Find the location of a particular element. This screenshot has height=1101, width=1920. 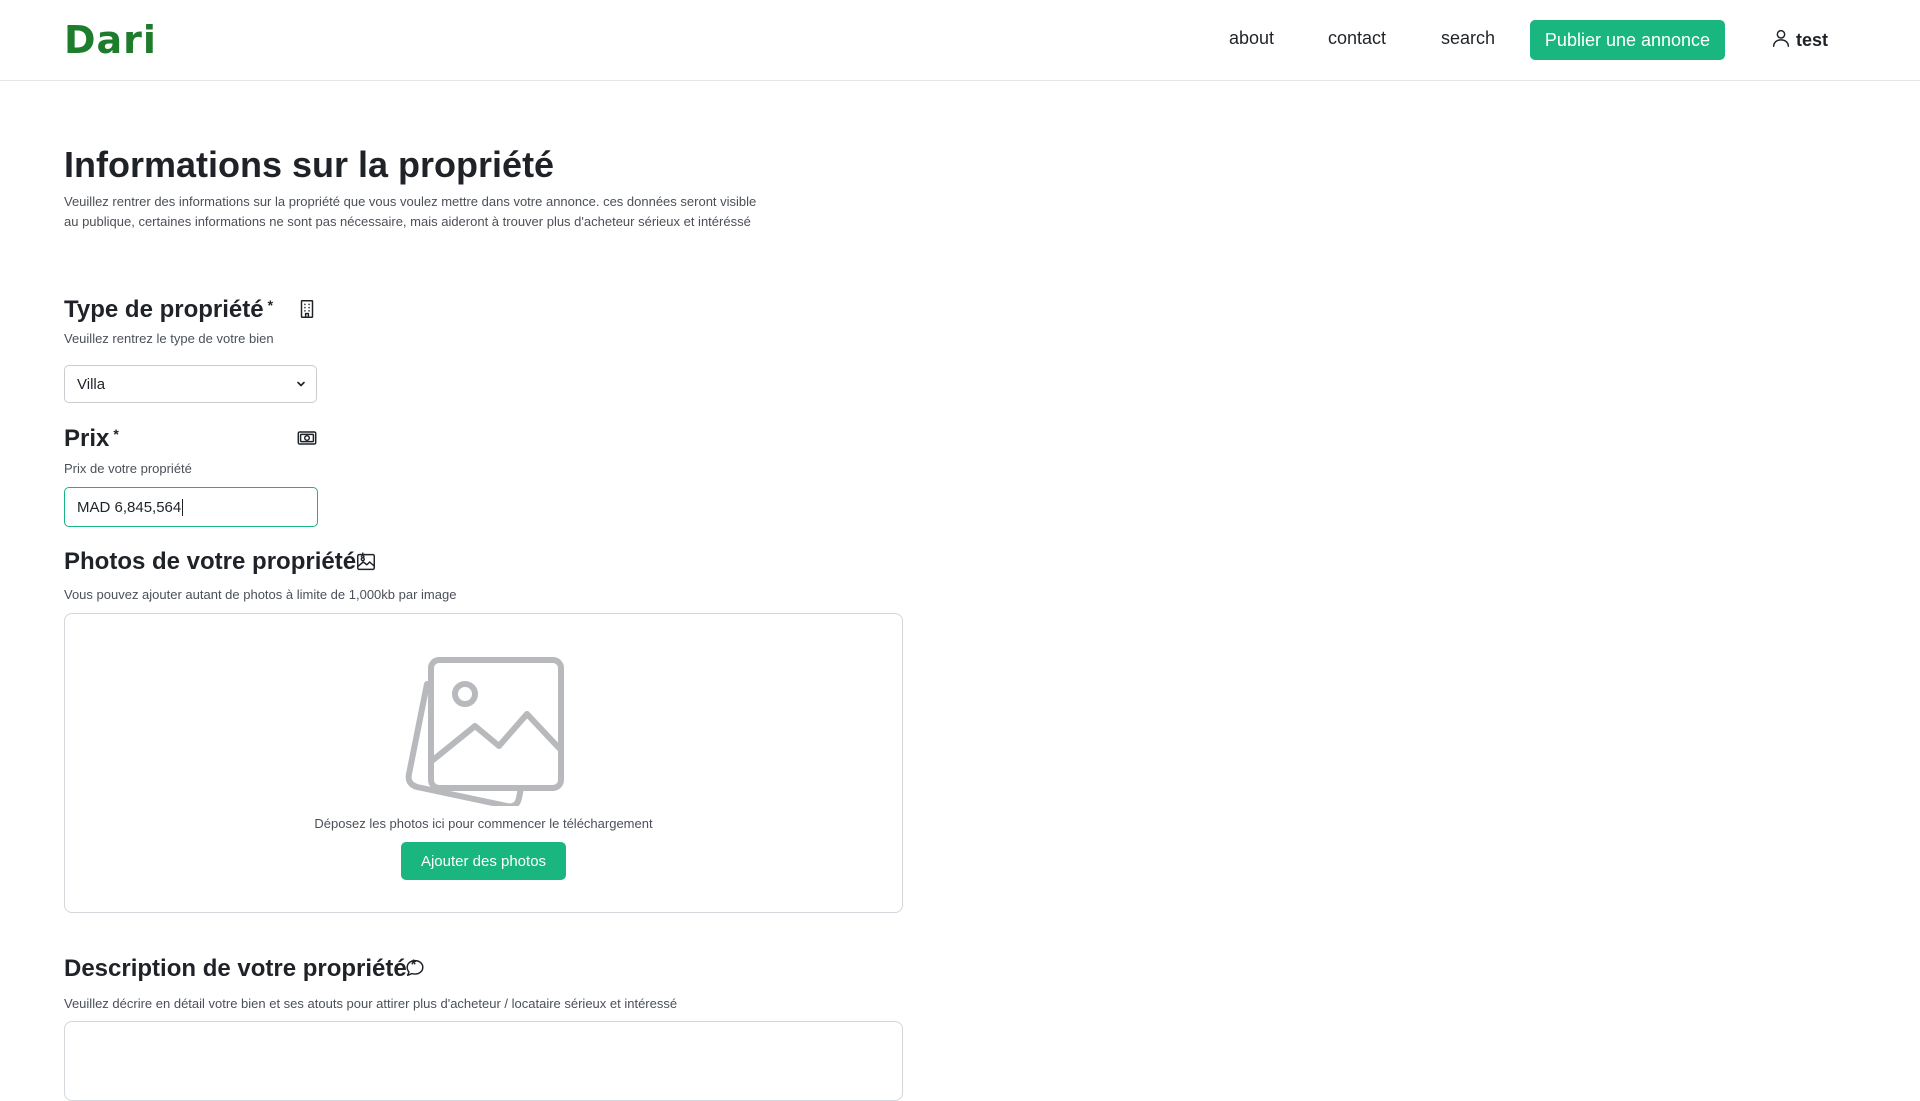

description-label-text: Description de votre propriété is located at coordinates (235, 968).